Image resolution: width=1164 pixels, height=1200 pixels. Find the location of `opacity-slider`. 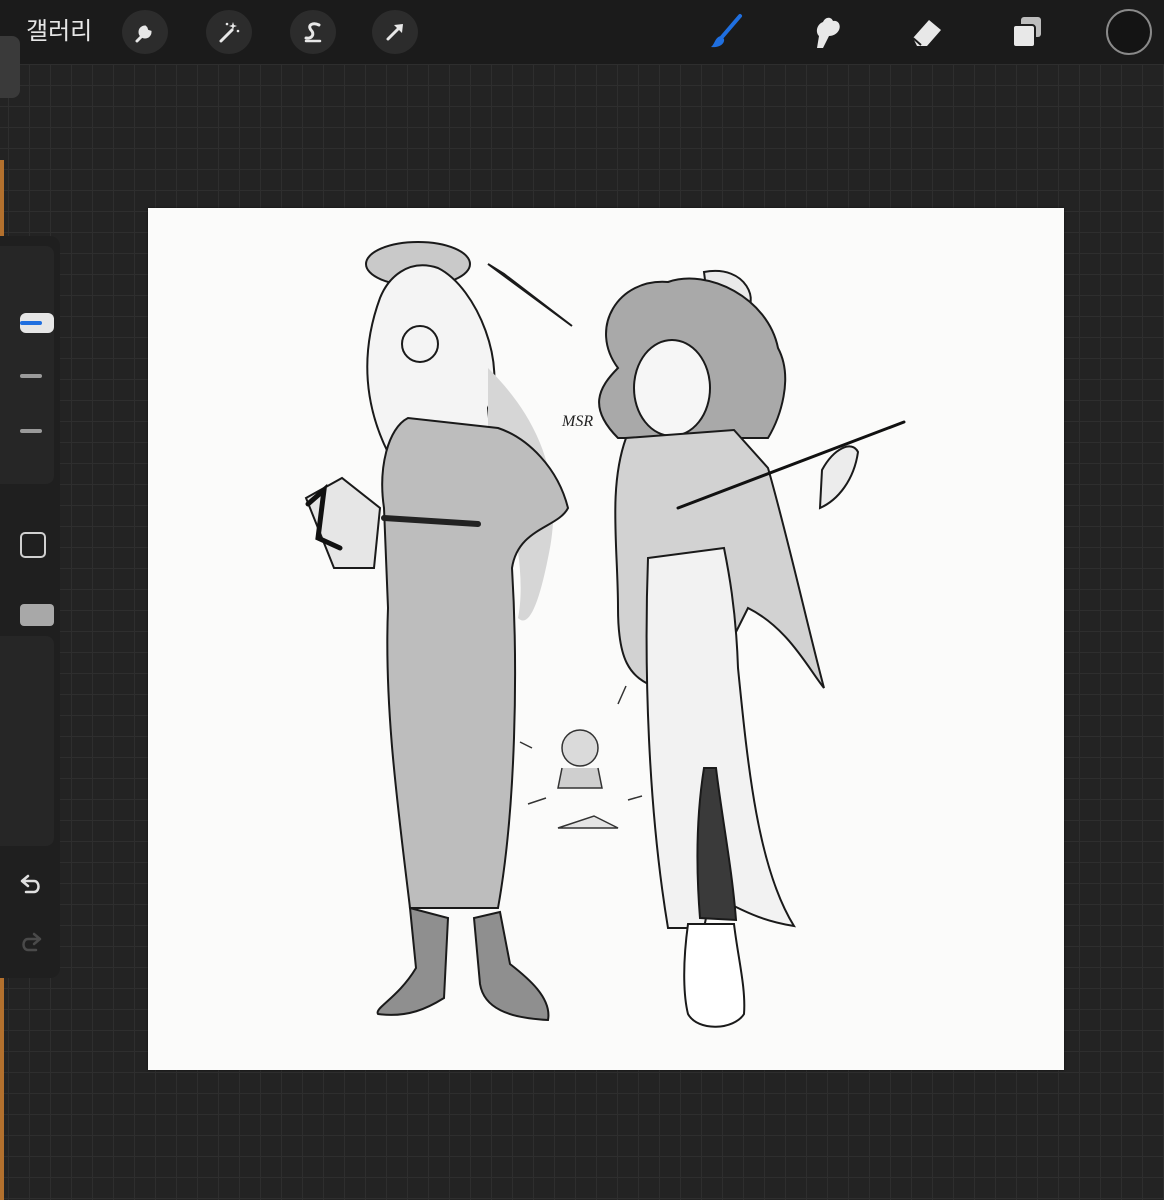

opacity-slider is located at coordinates (27, 741).